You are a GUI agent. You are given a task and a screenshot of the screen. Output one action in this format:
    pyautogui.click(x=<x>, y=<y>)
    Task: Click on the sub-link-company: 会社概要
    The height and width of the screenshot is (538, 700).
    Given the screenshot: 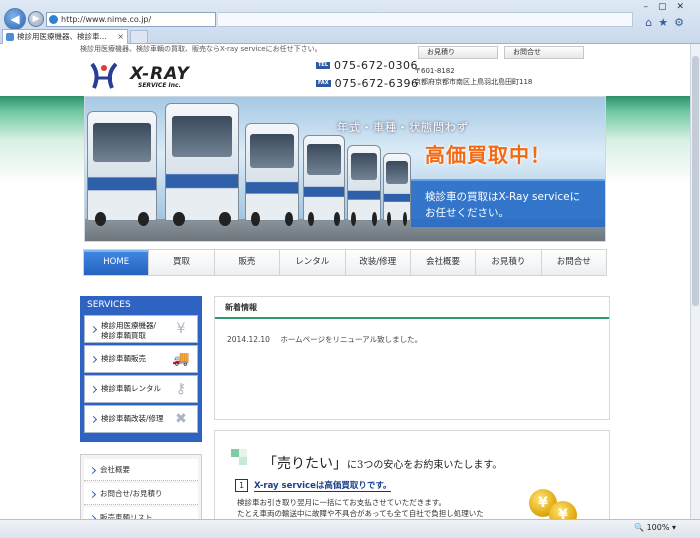 What is the action you would take?
    pyautogui.click(x=141, y=470)
    